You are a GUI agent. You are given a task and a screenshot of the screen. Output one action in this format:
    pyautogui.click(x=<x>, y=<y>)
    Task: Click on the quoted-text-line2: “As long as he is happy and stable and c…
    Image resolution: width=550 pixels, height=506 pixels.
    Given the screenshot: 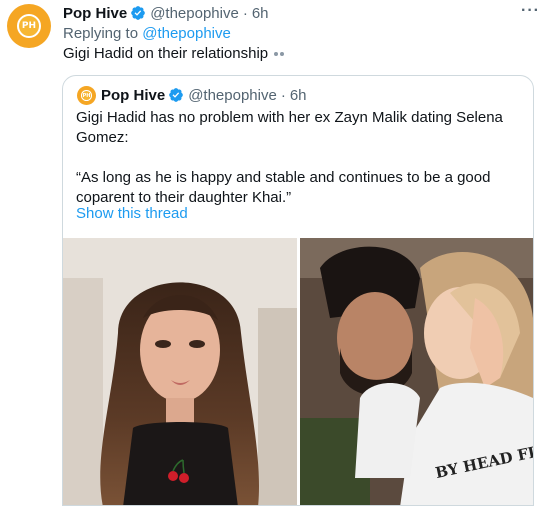 What is the action you would take?
    pyautogui.click(x=283, y=187)
    